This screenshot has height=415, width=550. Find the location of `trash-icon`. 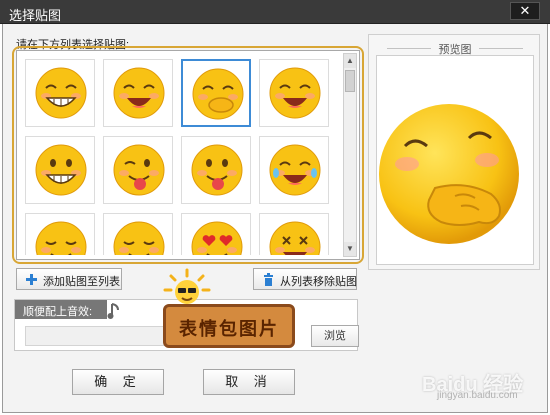

trash-icon is located at coordinates (268, 279).